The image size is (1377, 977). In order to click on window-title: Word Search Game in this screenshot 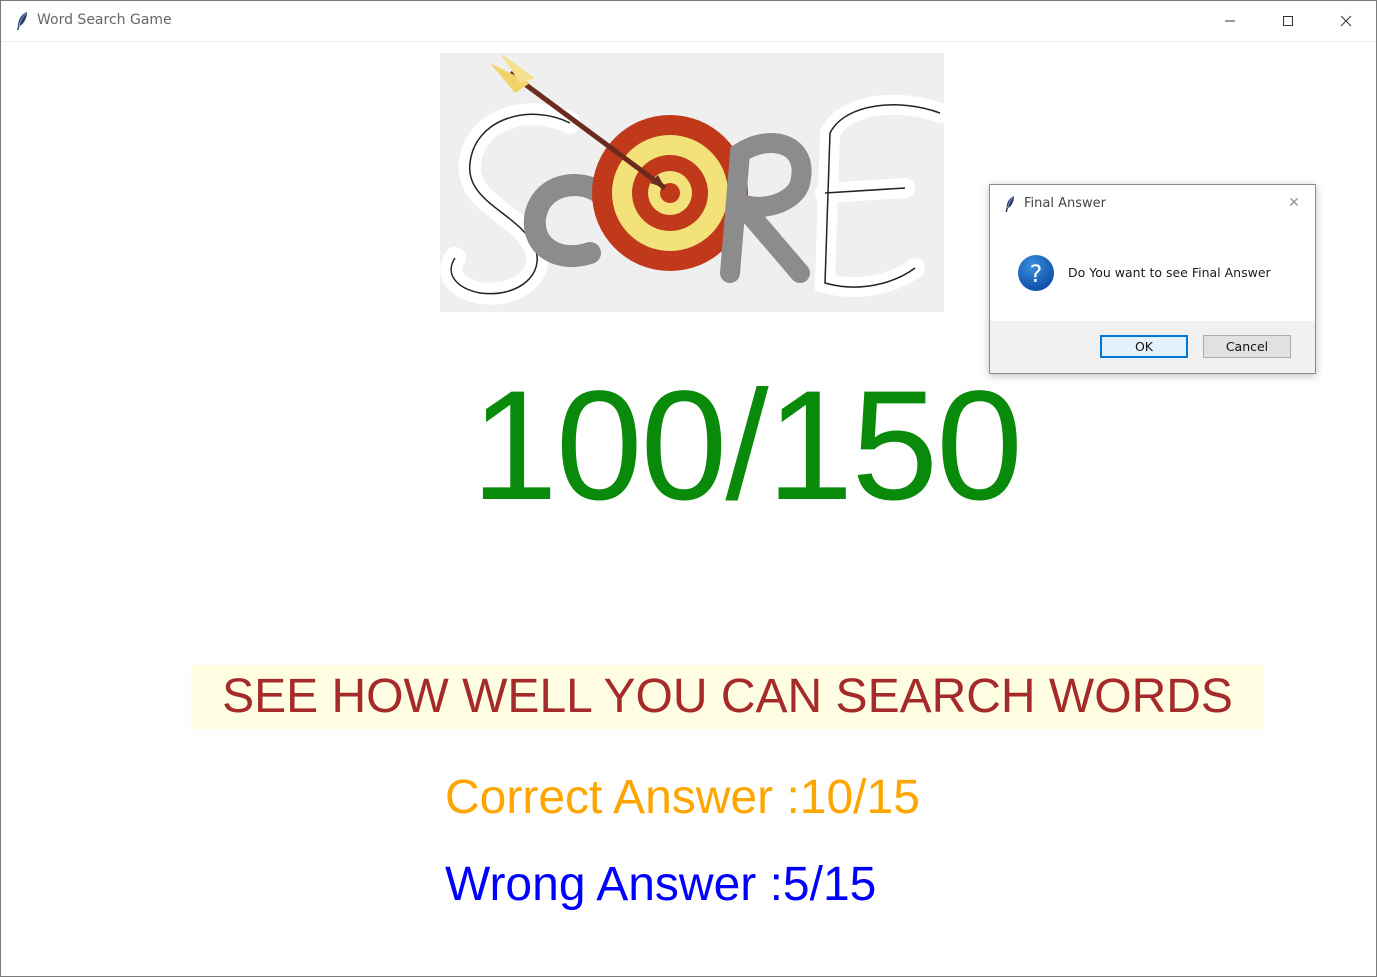, I will do `click(104, 20)`.